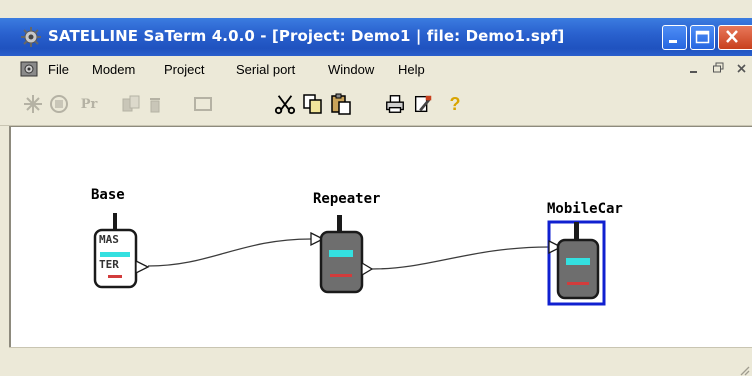  What do you see at coordinates (742, 69) in the screenshot?
I see `mdi-close-button` at bounding box center [742, 69].